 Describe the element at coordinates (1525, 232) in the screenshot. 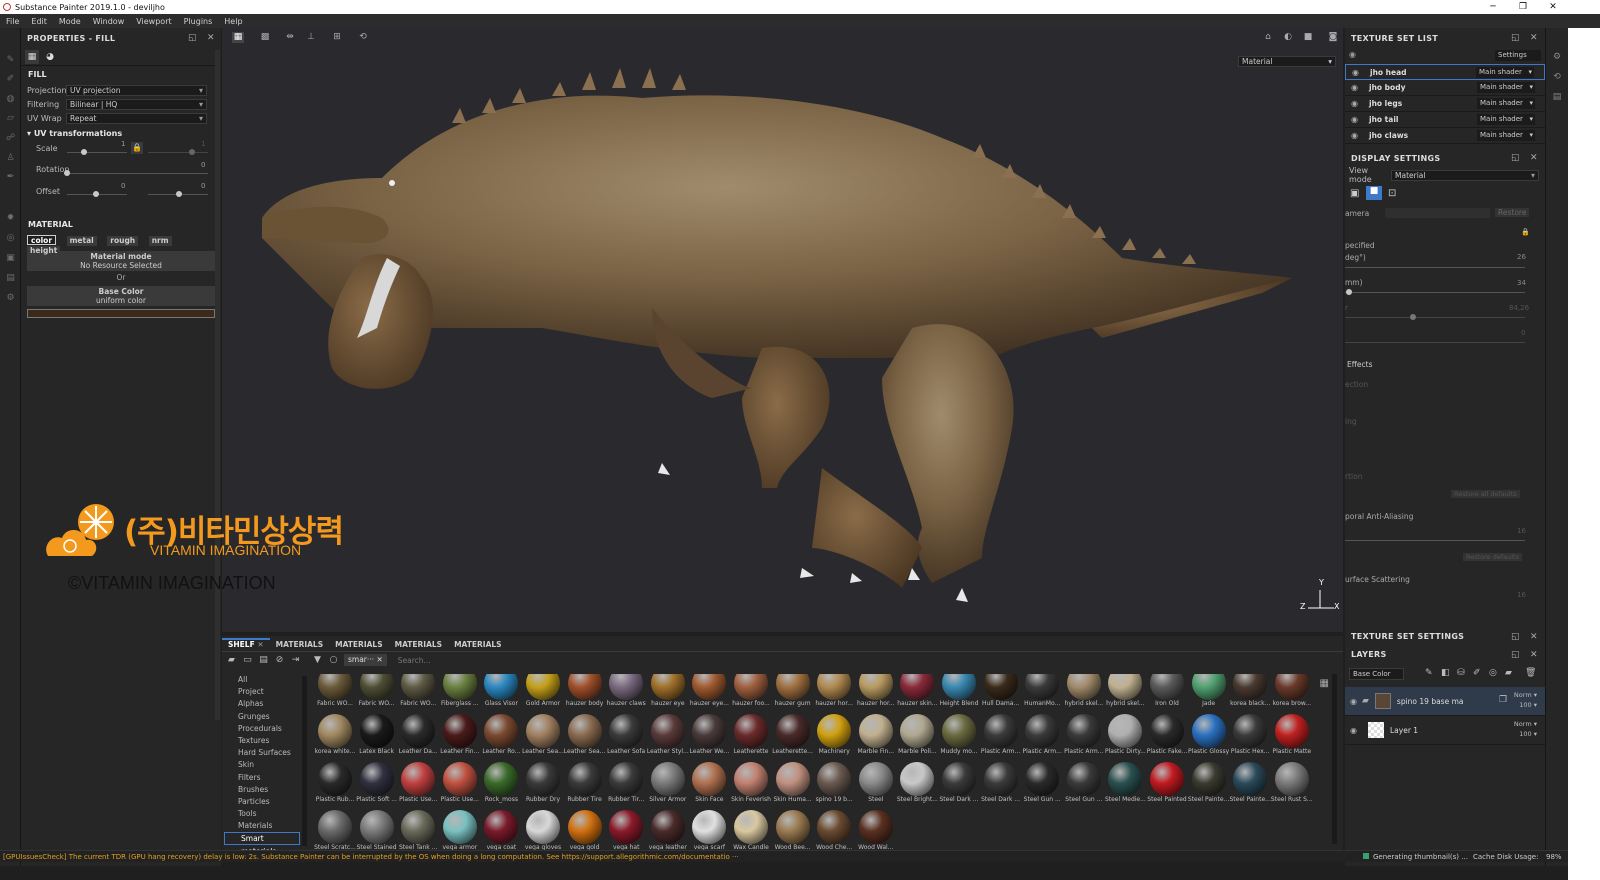

I see `camera-lock-icon: 🔒` at that location.